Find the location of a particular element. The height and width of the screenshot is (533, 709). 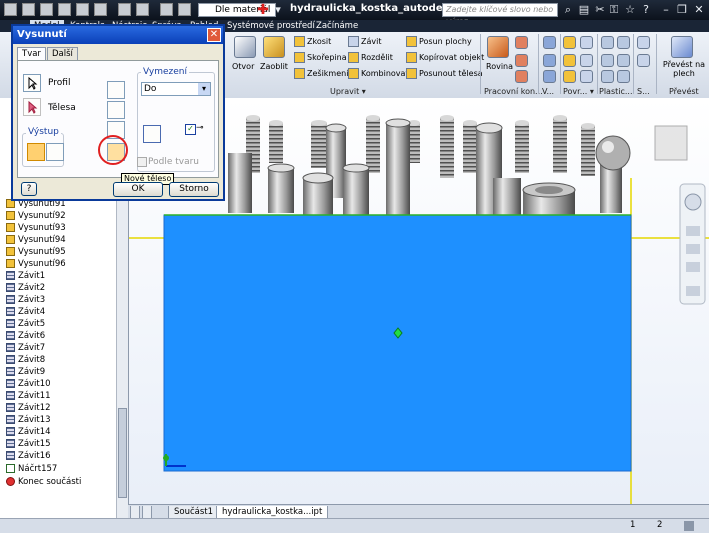

replace-face-icon is located at coordinates (586, 76).